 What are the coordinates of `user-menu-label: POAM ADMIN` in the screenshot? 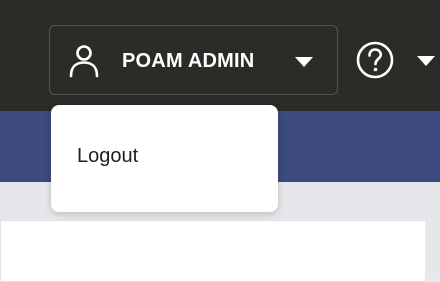 It's located at (188, 61).